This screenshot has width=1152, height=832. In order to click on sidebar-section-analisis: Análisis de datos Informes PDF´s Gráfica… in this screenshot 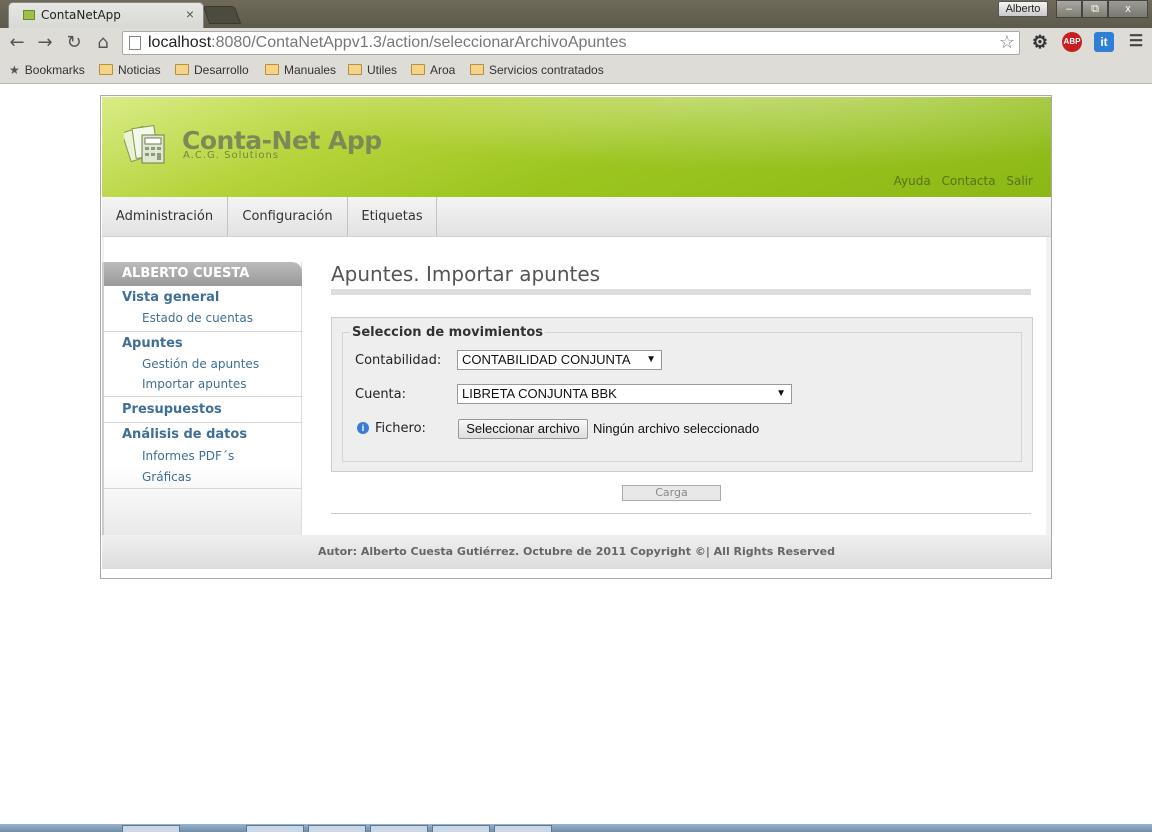, I will do `click(203, 456)`.